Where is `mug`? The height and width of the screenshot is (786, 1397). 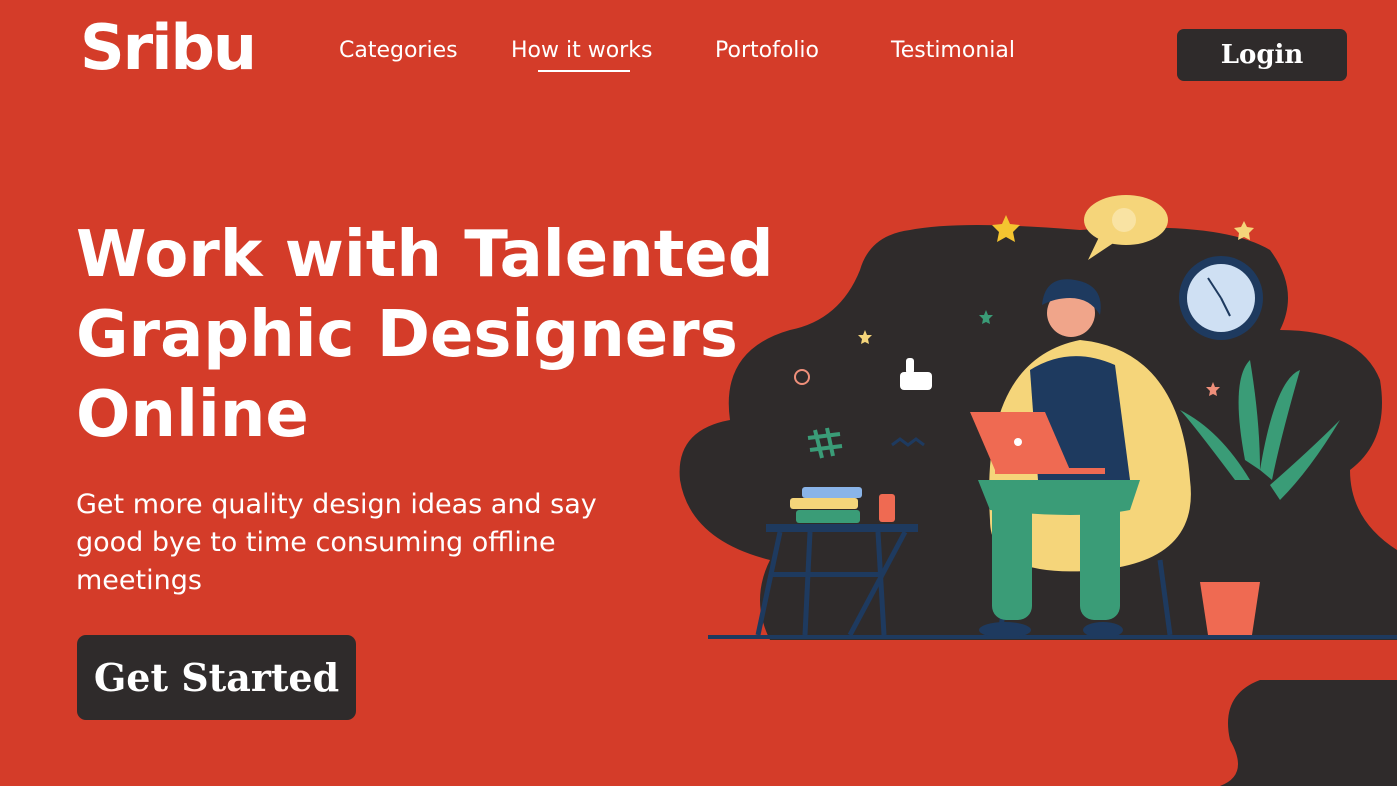 mug is located at coordinates (887, 508).